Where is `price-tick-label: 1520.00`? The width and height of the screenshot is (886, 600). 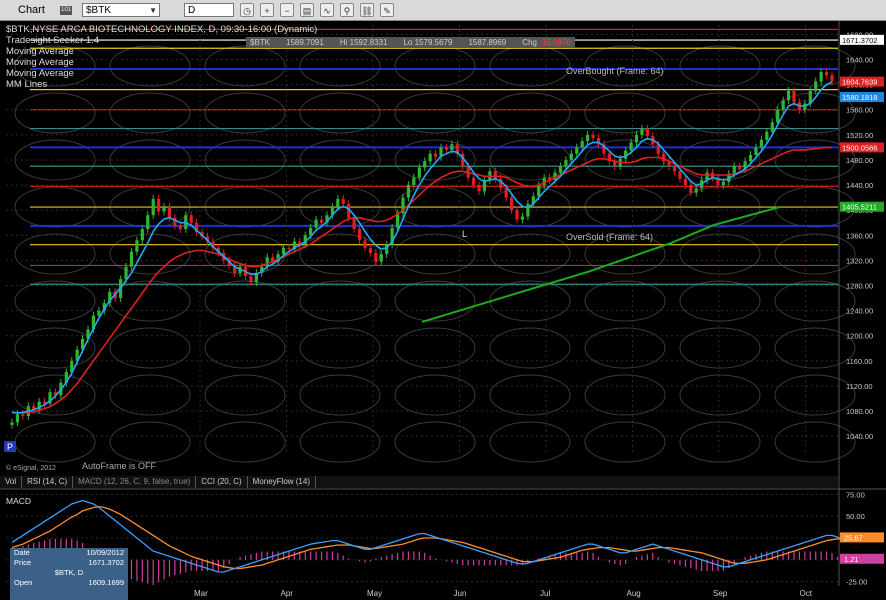 price-tick-label: 1520.00 is located at coordinates (859, 135).